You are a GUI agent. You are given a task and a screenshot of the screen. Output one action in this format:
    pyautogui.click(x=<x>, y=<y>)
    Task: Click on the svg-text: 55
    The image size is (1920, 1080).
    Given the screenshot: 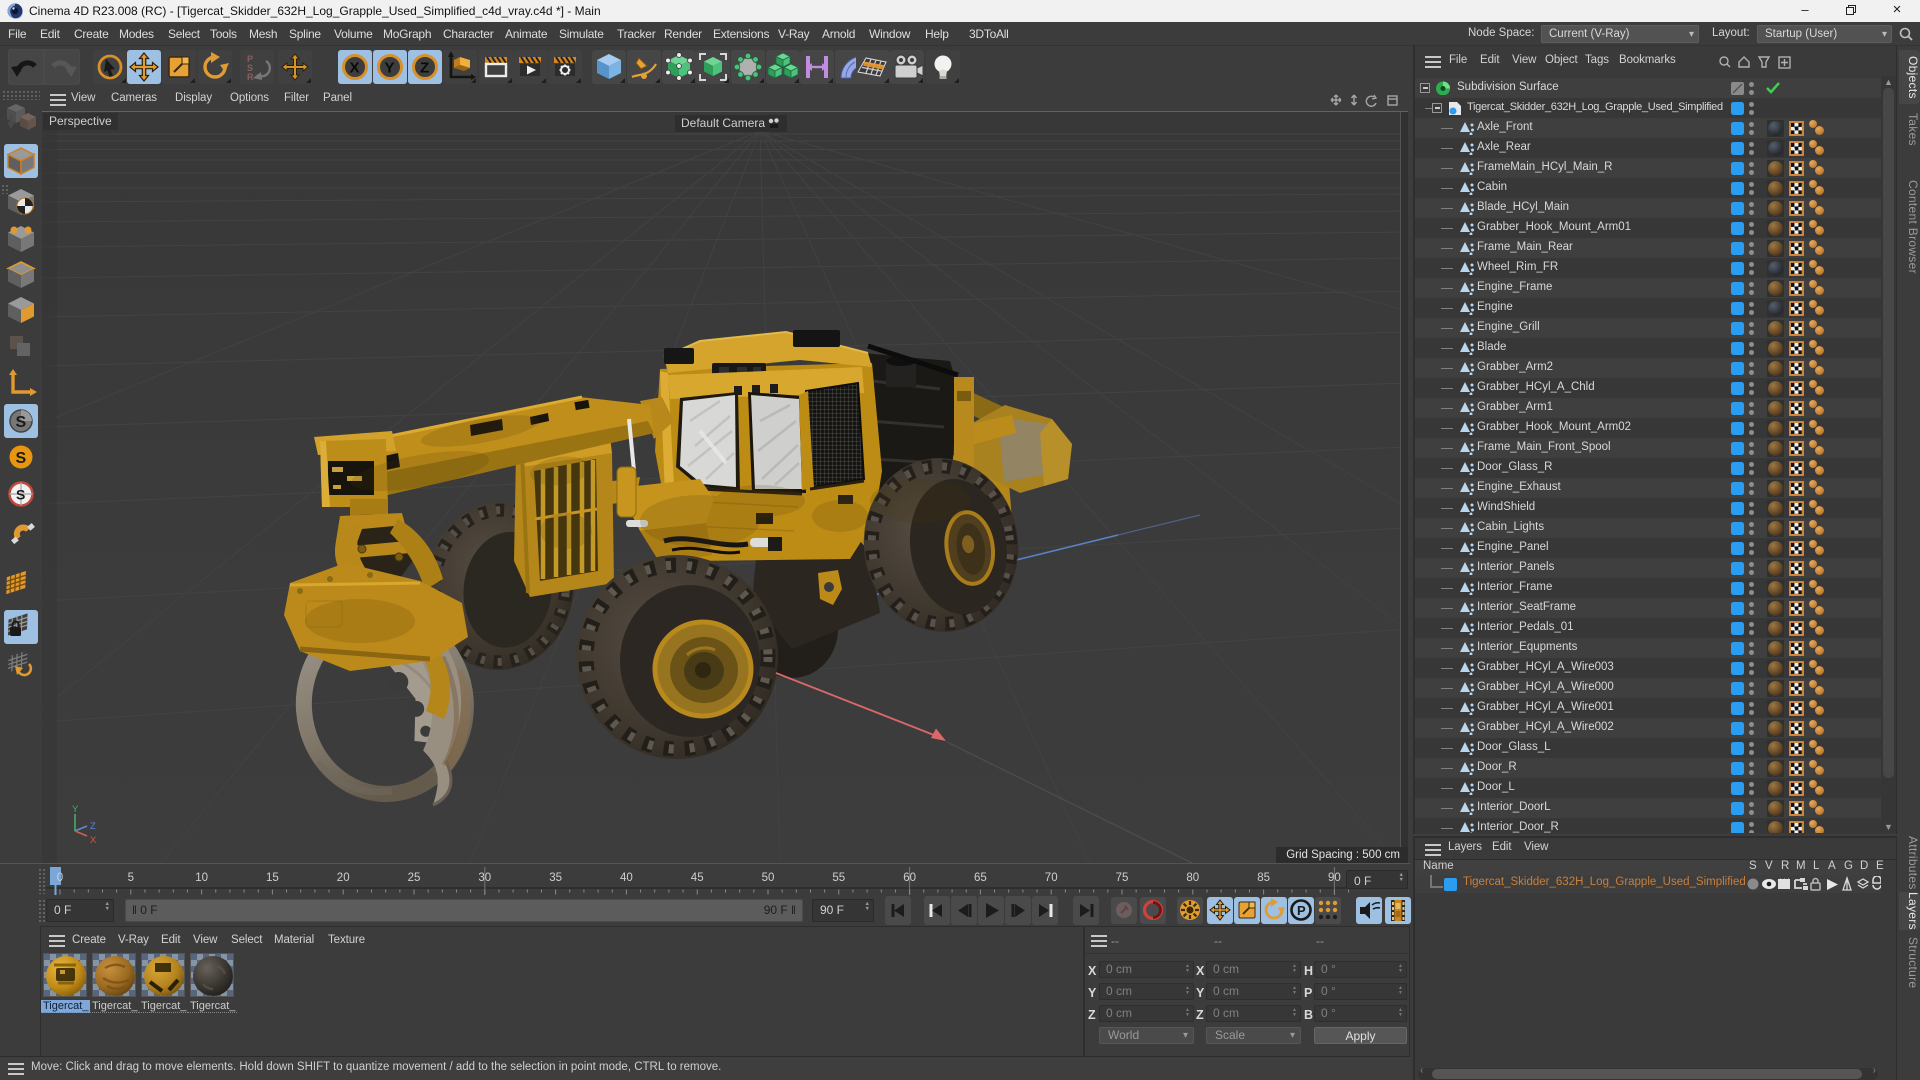 What is the action you would take?
    pyautogui.click(x=838, y=878)
    